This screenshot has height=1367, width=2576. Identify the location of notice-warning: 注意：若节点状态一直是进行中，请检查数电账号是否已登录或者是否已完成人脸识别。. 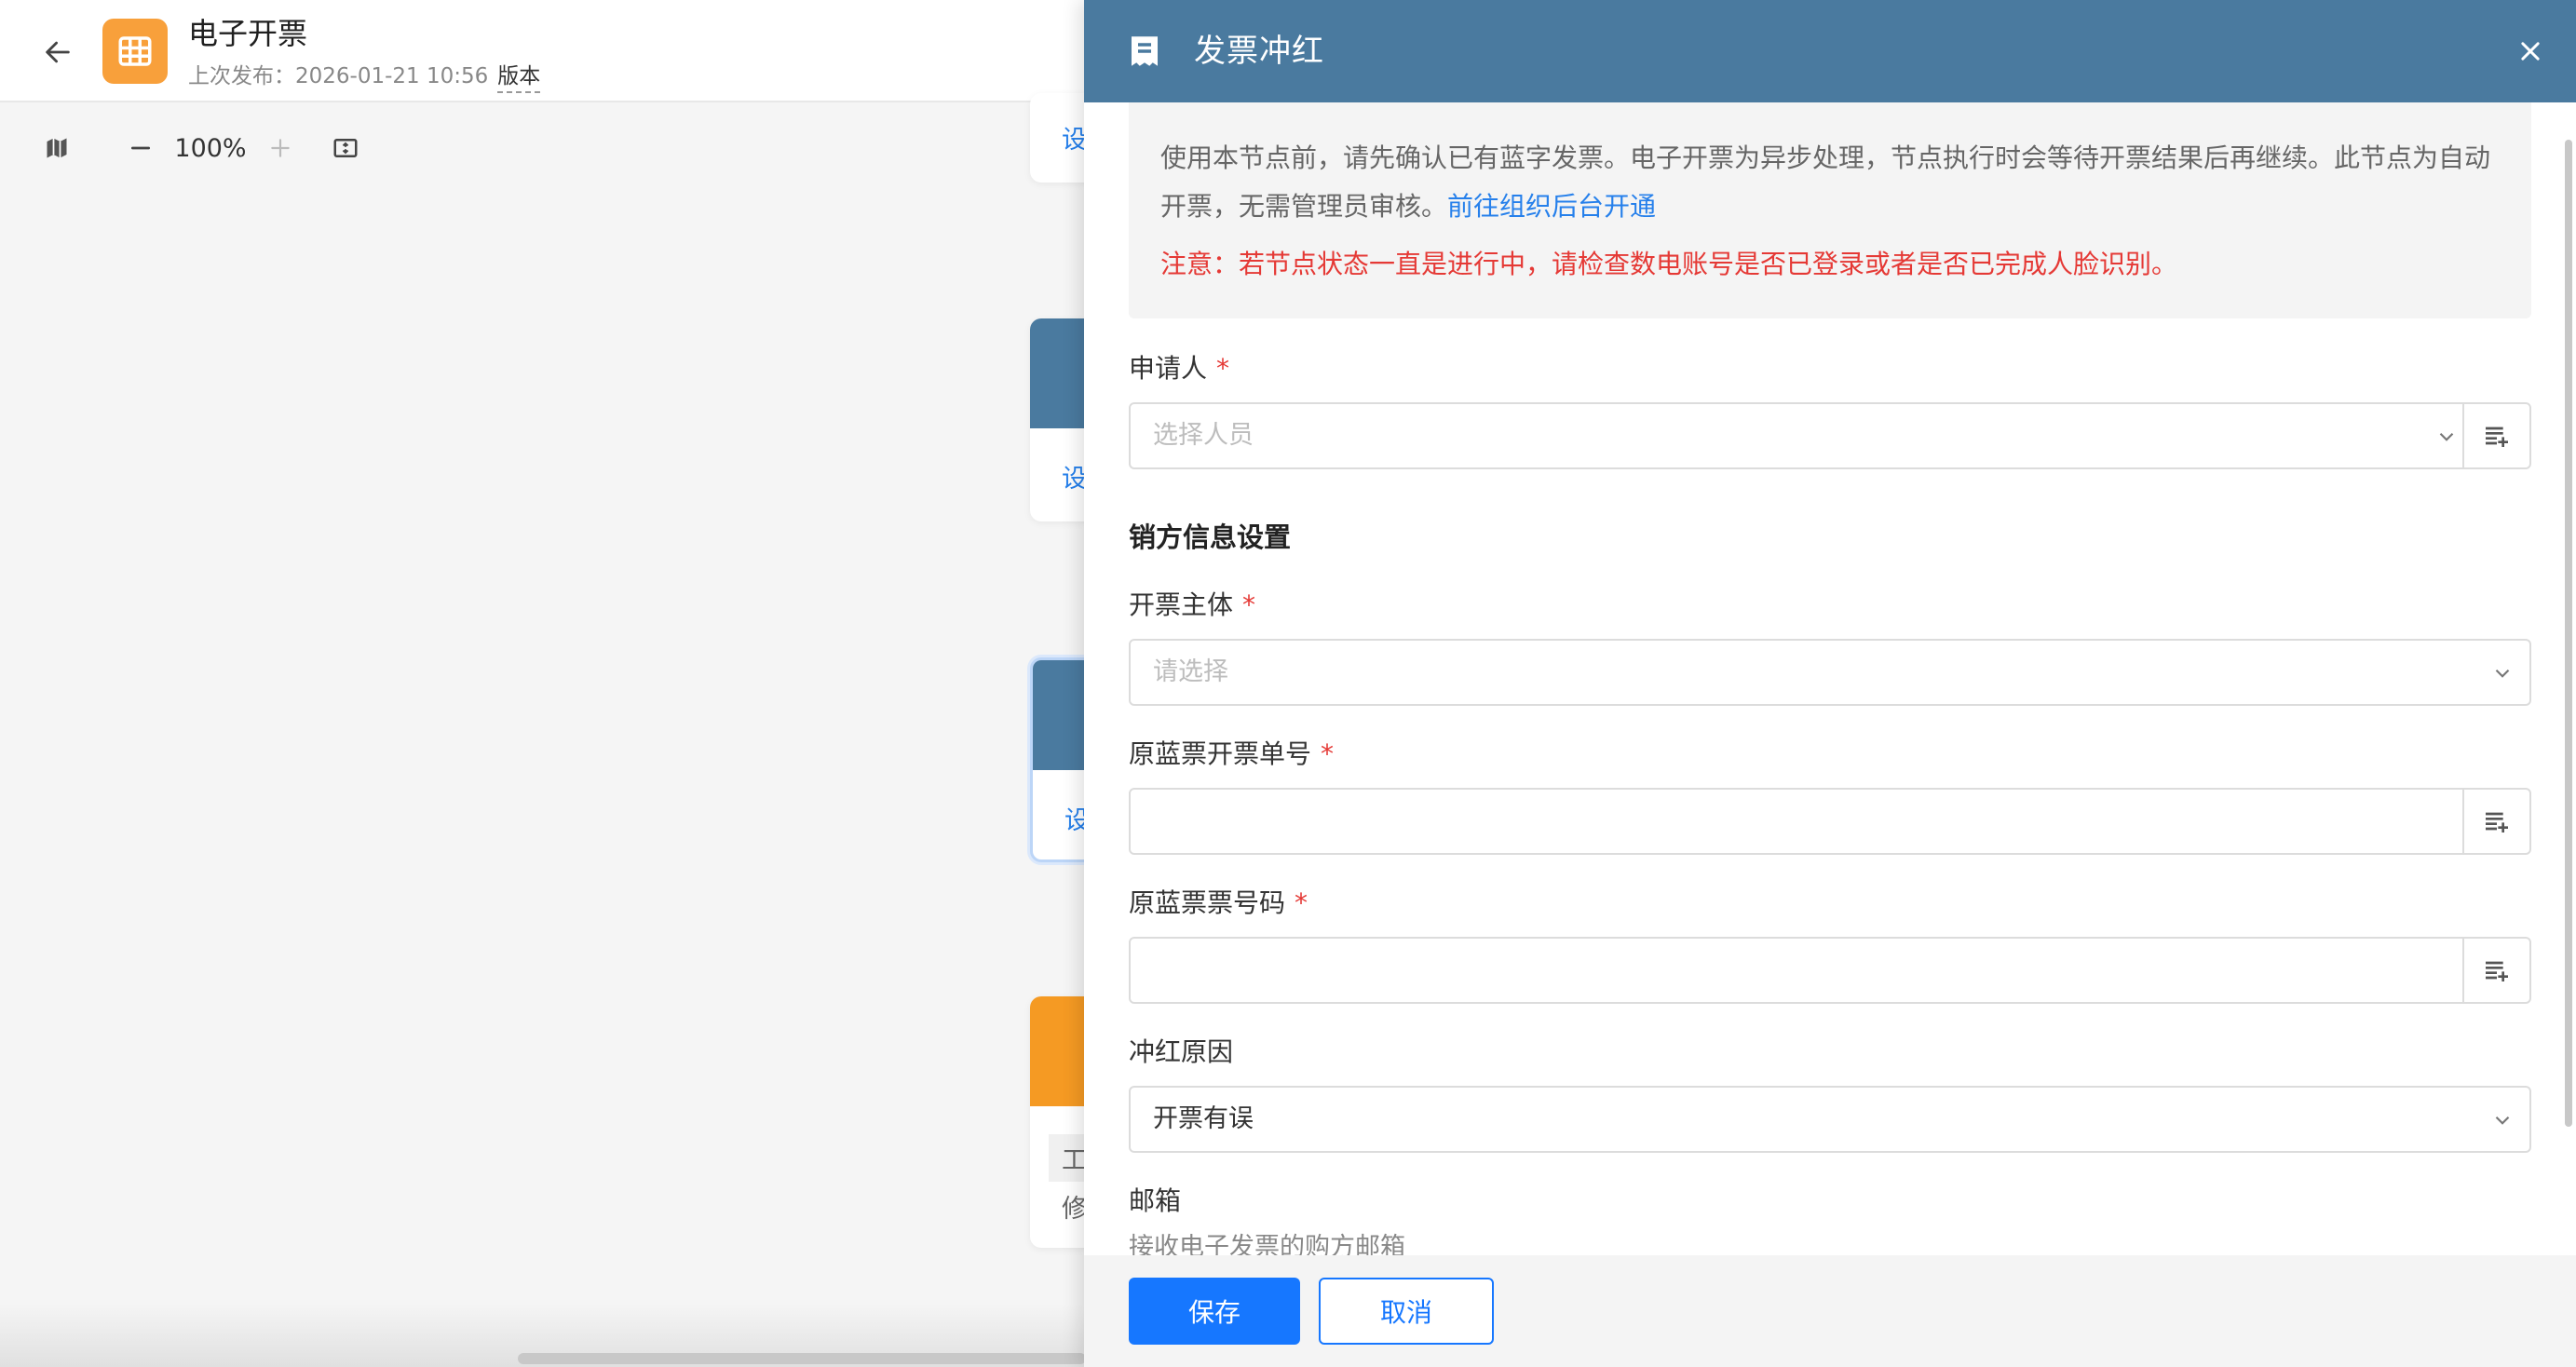
(1669, 264).